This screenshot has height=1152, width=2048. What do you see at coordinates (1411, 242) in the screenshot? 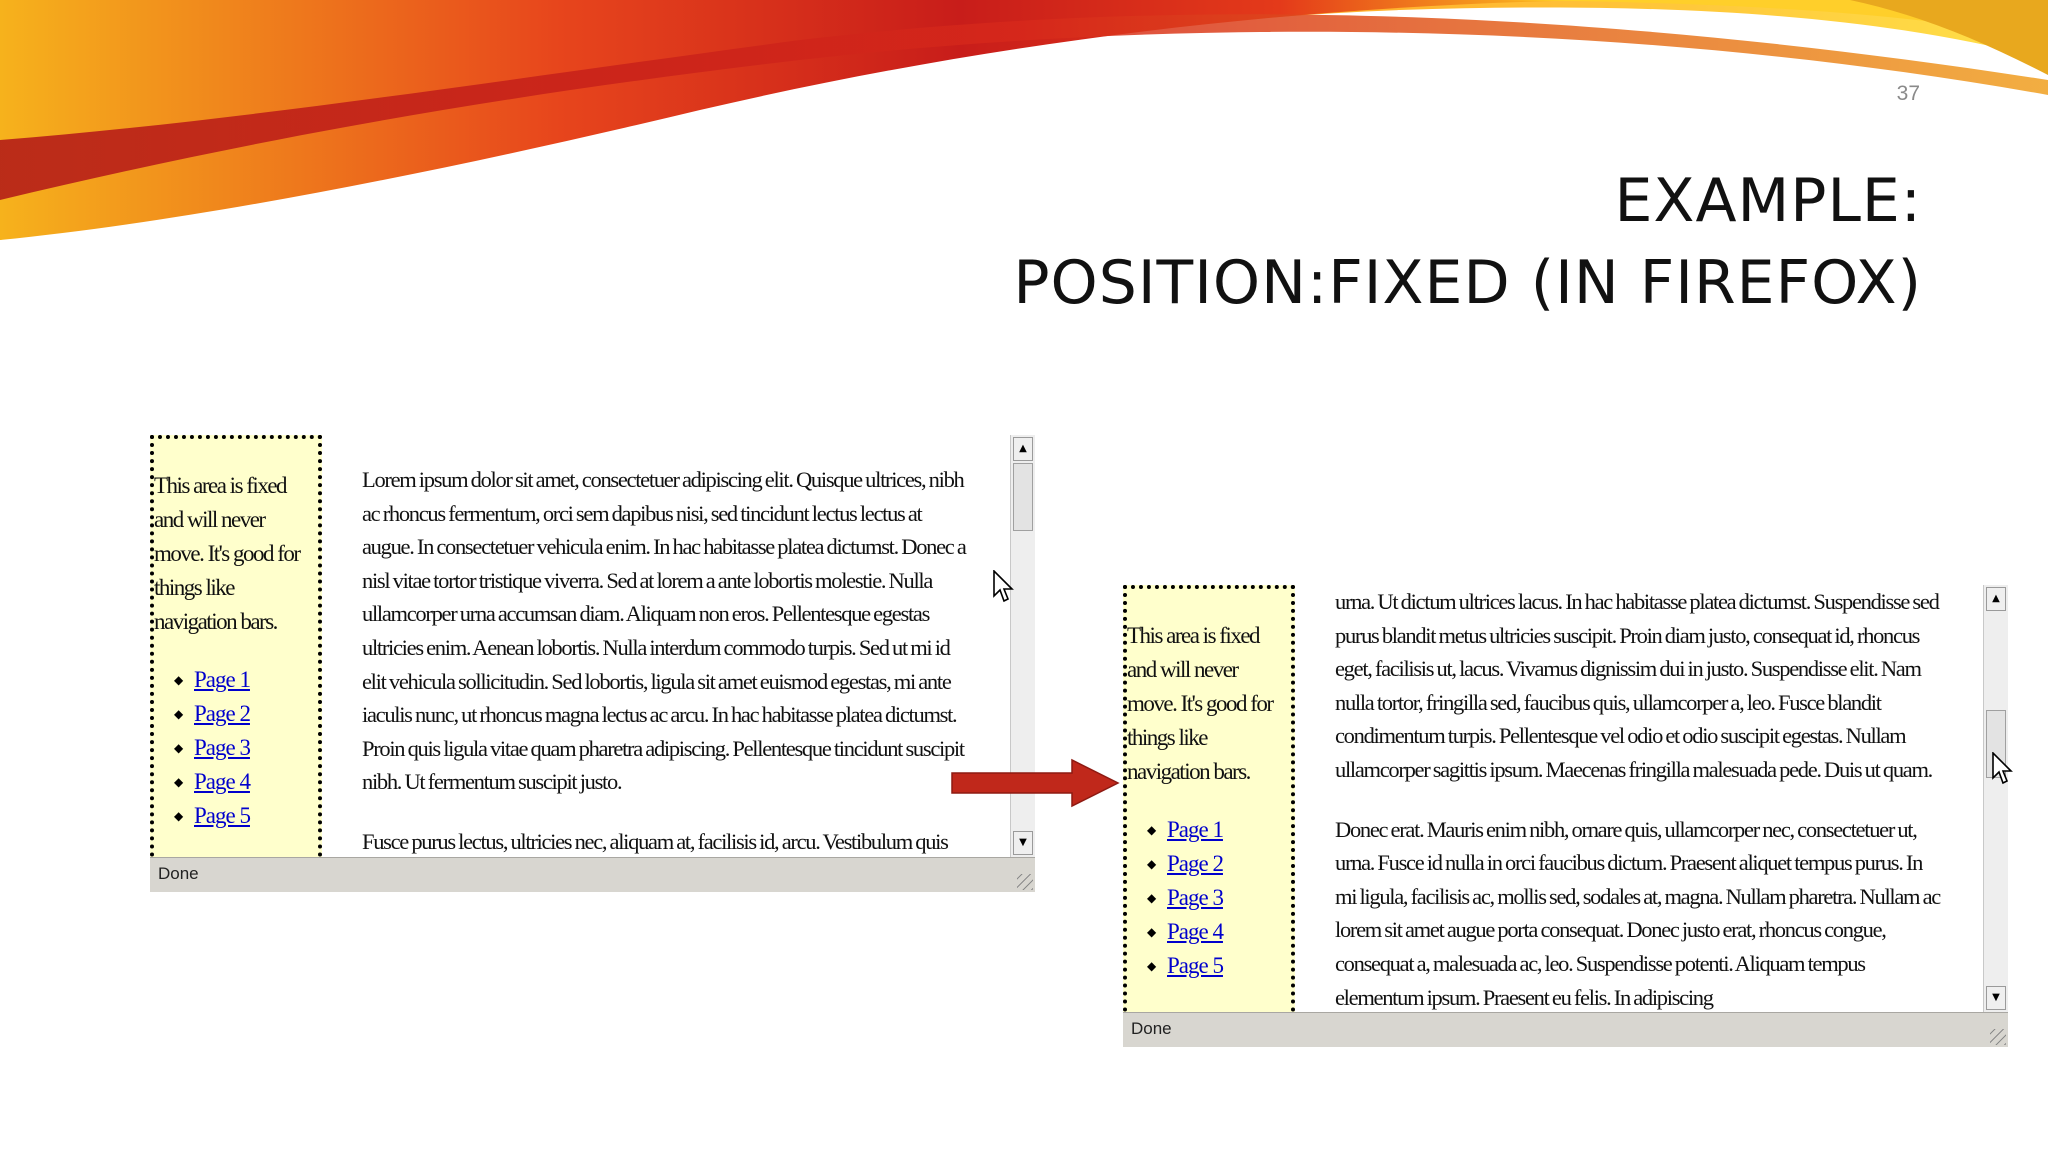
I see `slide-title: EXAMPLE: POSITION:FIXED (IN FIREFOX)` at bounding box center [1411, 242].